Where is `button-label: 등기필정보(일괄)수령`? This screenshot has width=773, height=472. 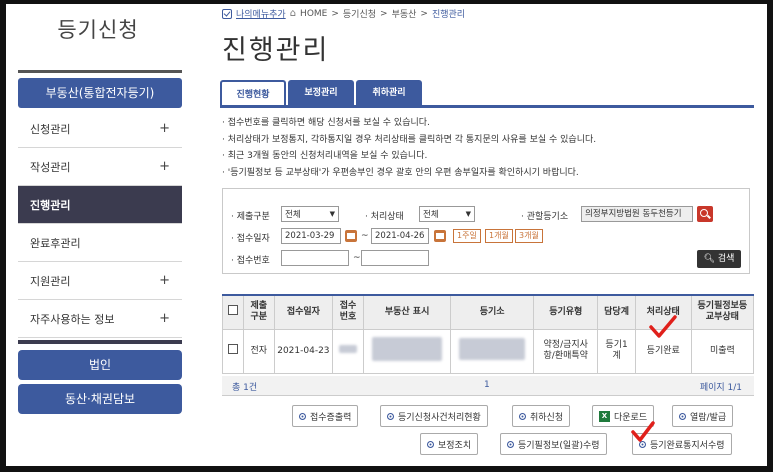
button-label: 등기필정보(일괄)수령 is located at coordinates (559, 445).